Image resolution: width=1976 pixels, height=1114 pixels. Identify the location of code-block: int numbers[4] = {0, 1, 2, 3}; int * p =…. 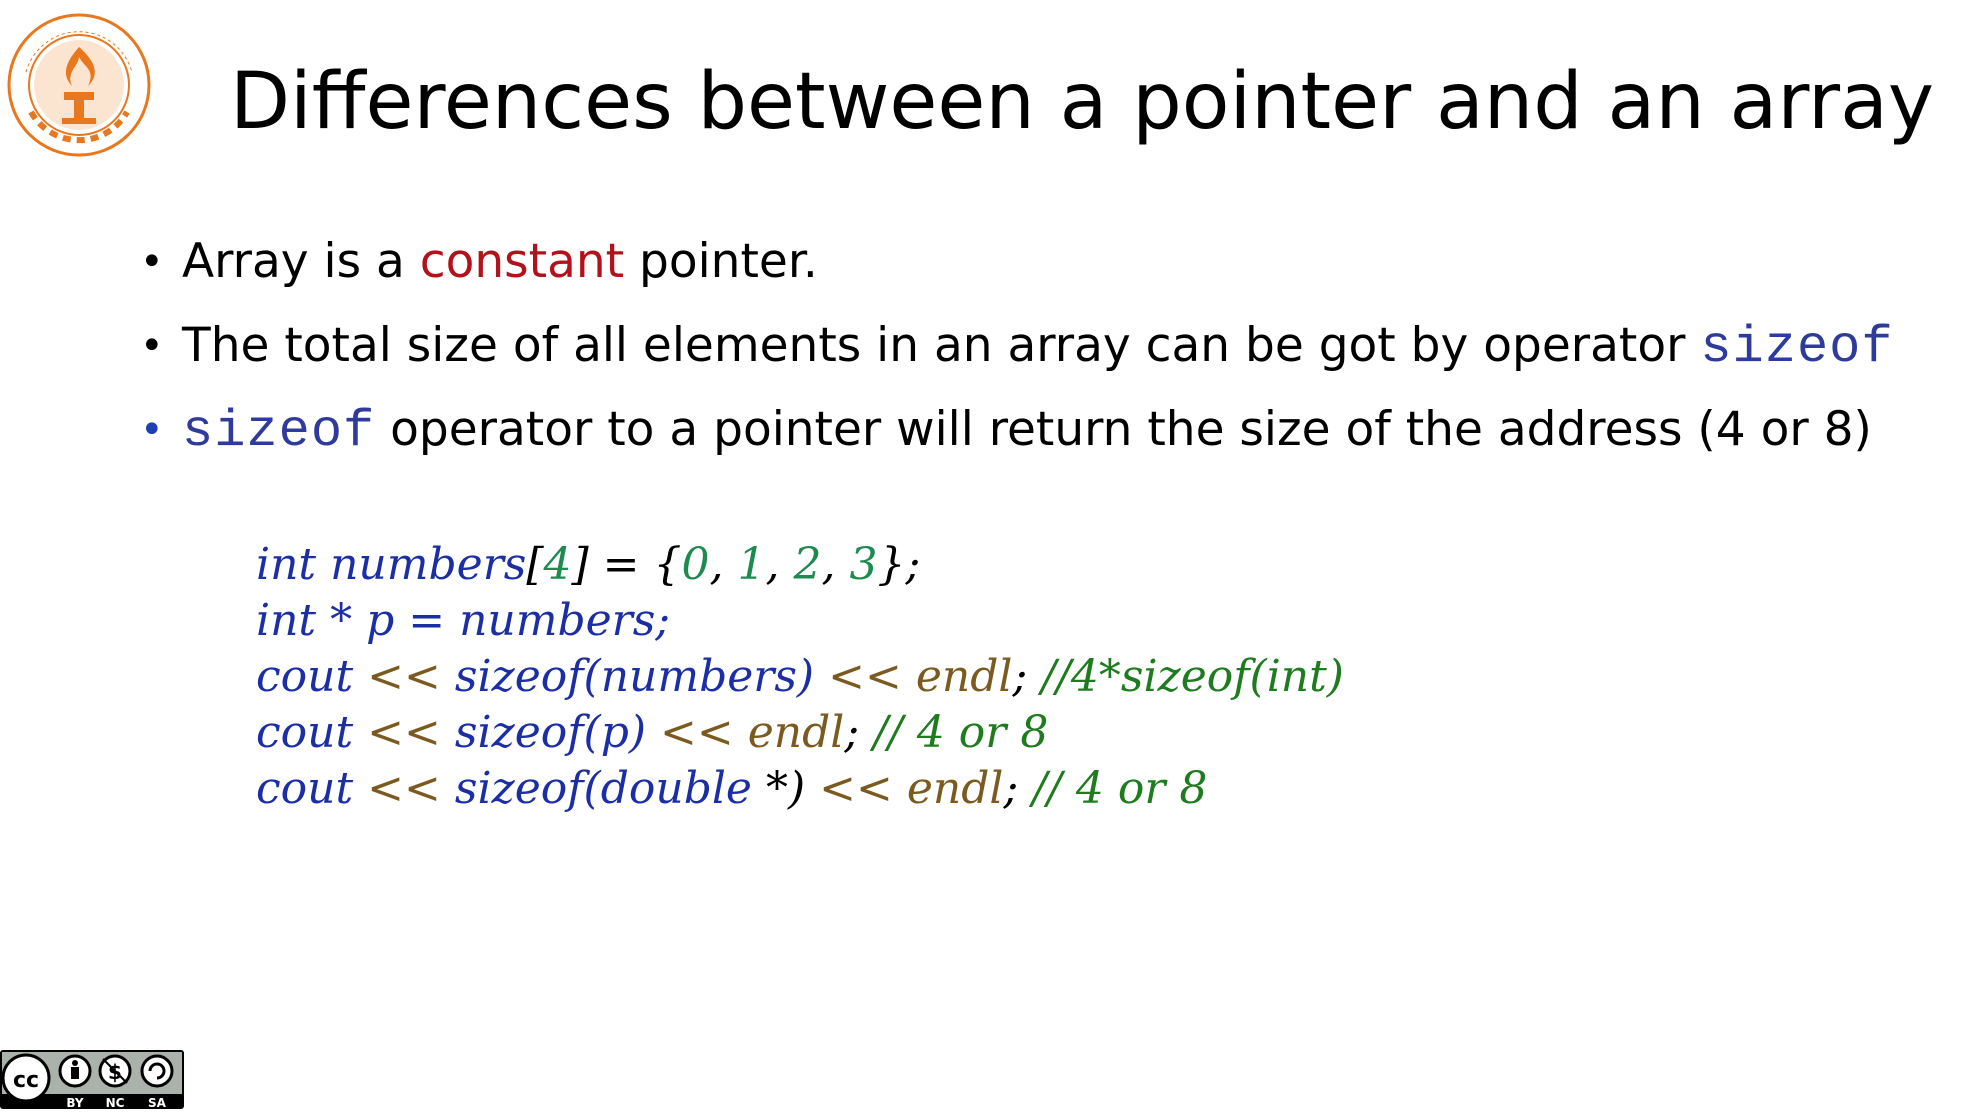
(800, 677).